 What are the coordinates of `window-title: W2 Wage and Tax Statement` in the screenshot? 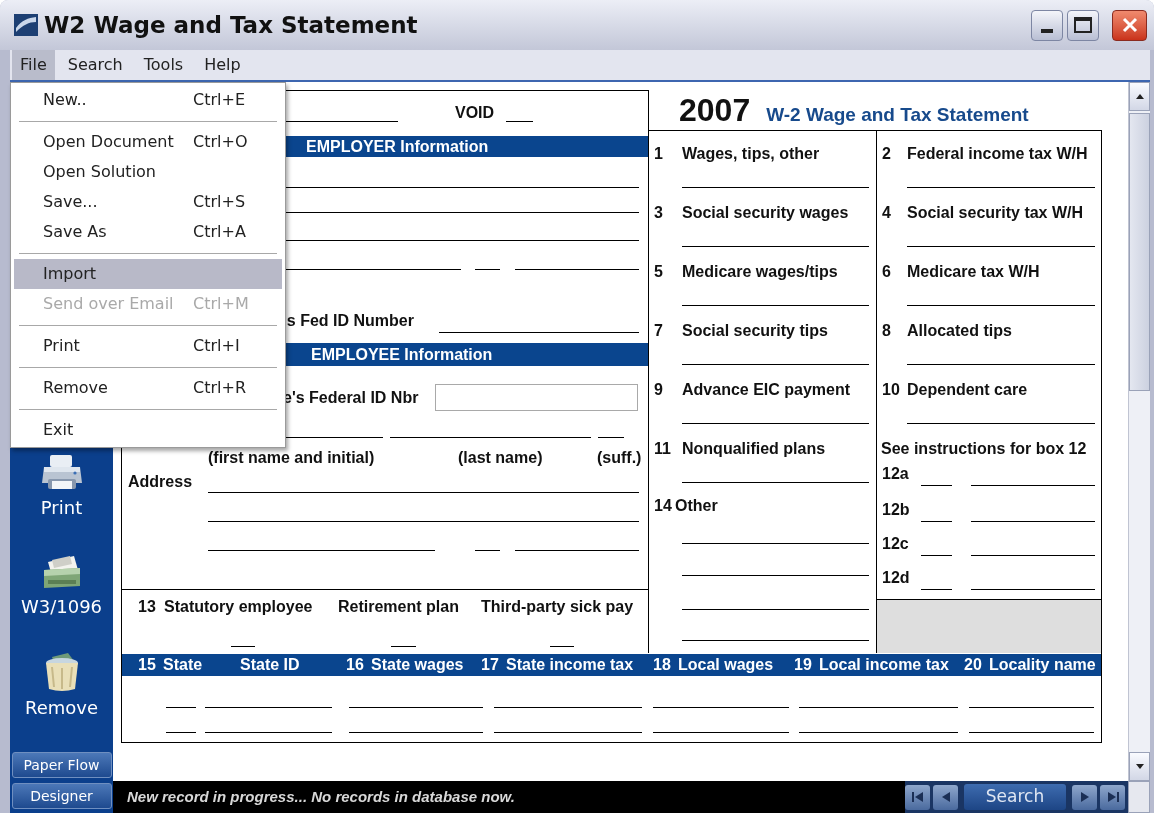 It's located at (231, 25).